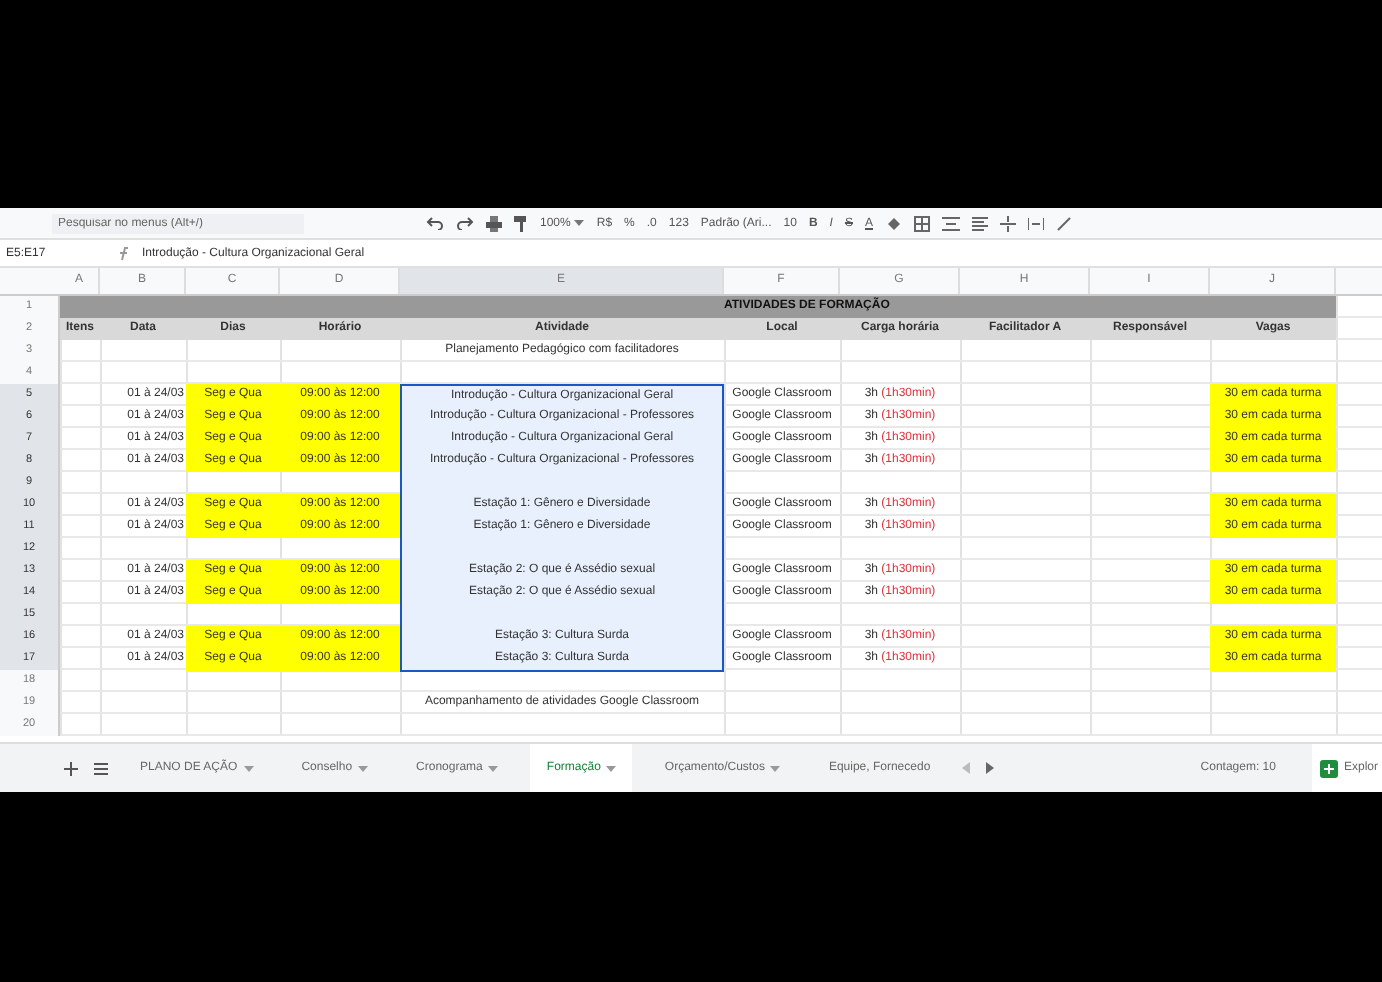  What do you see at coordinates (950, 223) in the screenshot?
I see `merge-icon` at bounding box center [950, 223].